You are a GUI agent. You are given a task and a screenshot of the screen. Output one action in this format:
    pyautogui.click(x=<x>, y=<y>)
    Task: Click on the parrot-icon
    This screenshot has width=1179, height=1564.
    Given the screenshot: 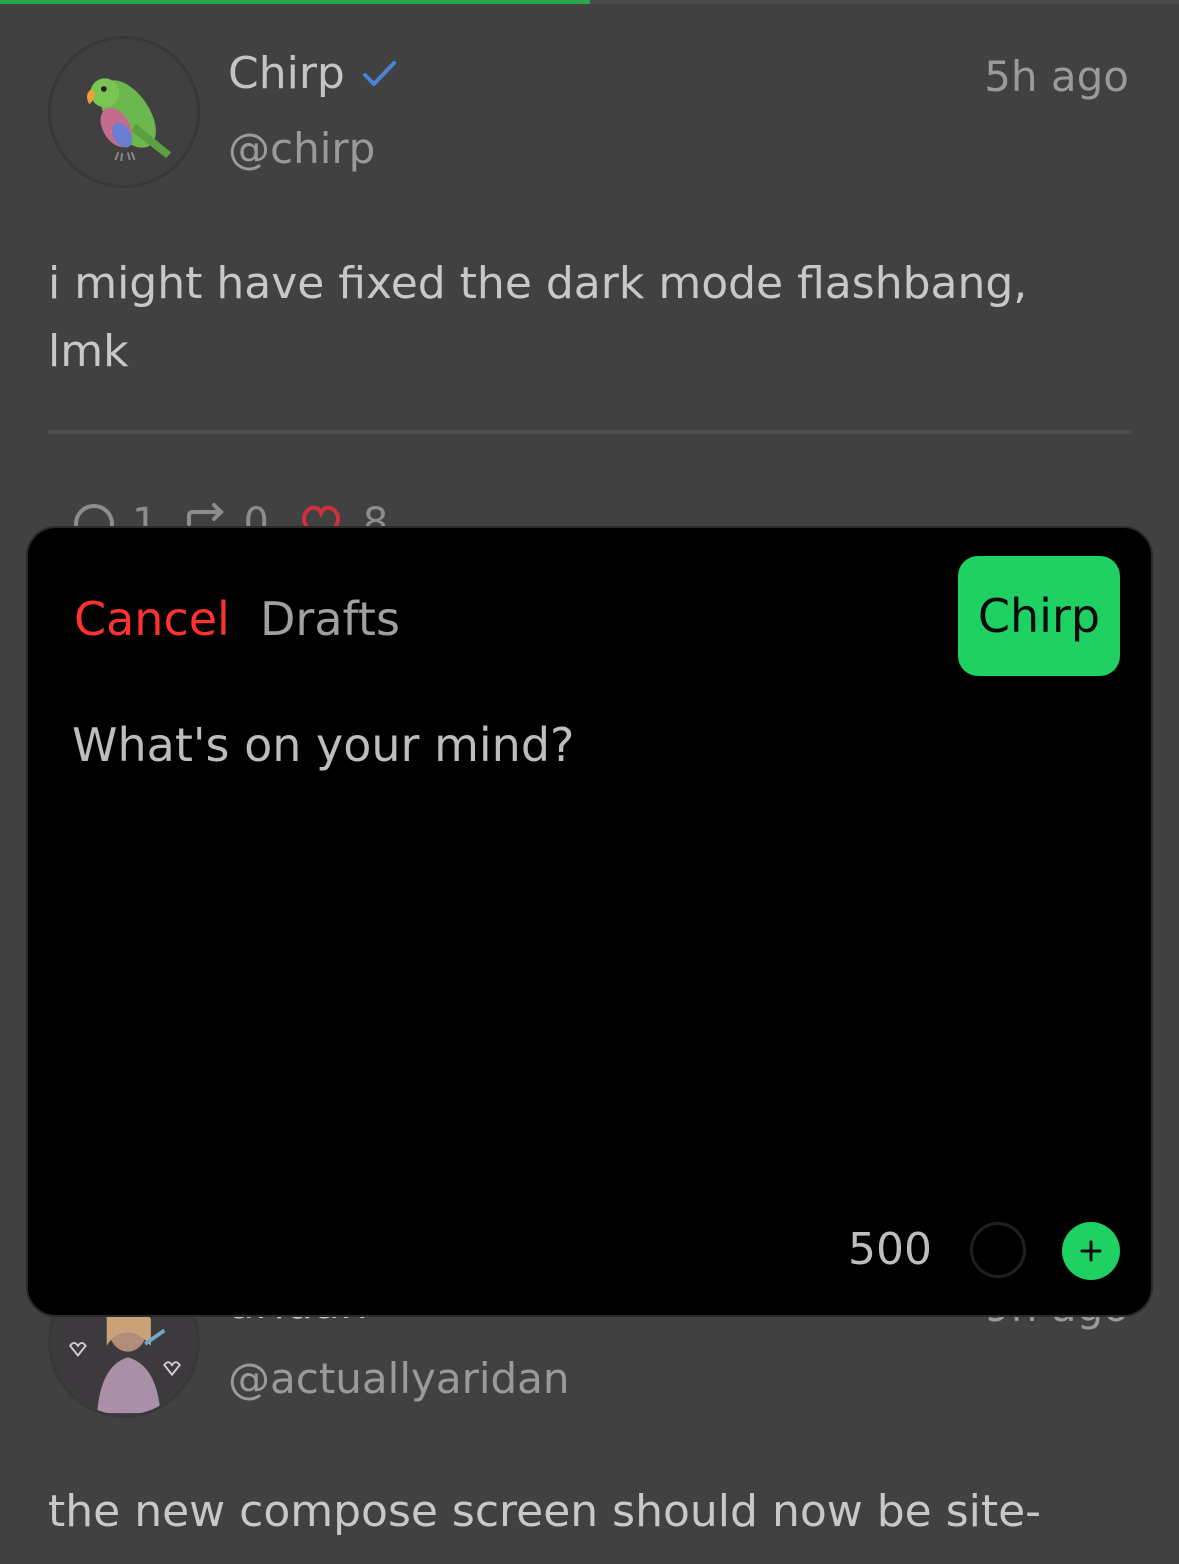 What is the action you would take?
    pyautogui.click(x=129, y=120)
    